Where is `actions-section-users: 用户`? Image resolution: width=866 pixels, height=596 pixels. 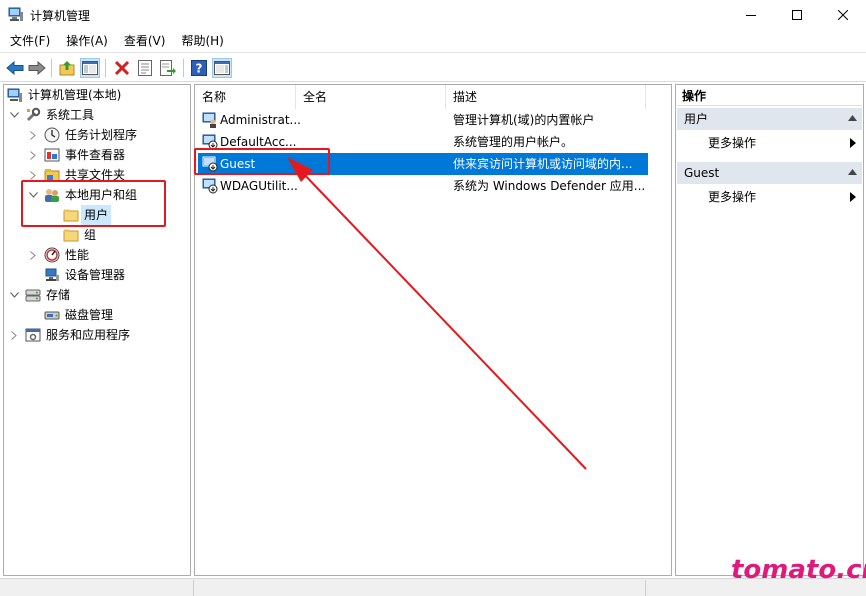 actions-section-users: 用户 is located at coordinates (769, 119).